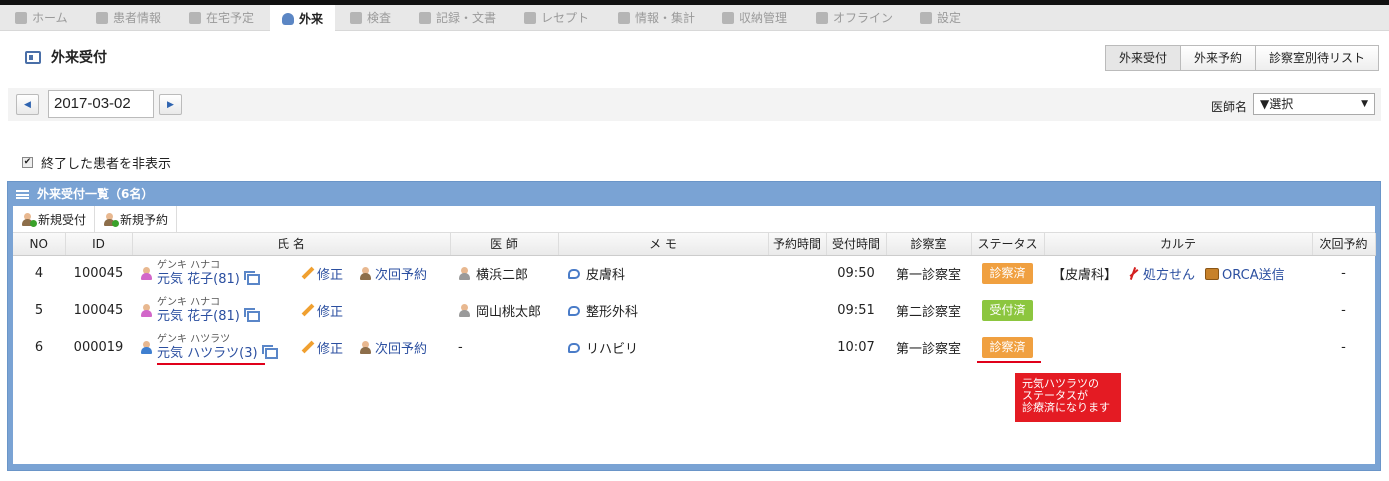 The height and width of the screenshot is (481, 1389). Describe the element at coordinates (854, 18) in the screenshot. I see `tab-offline: オフライン` at that location.